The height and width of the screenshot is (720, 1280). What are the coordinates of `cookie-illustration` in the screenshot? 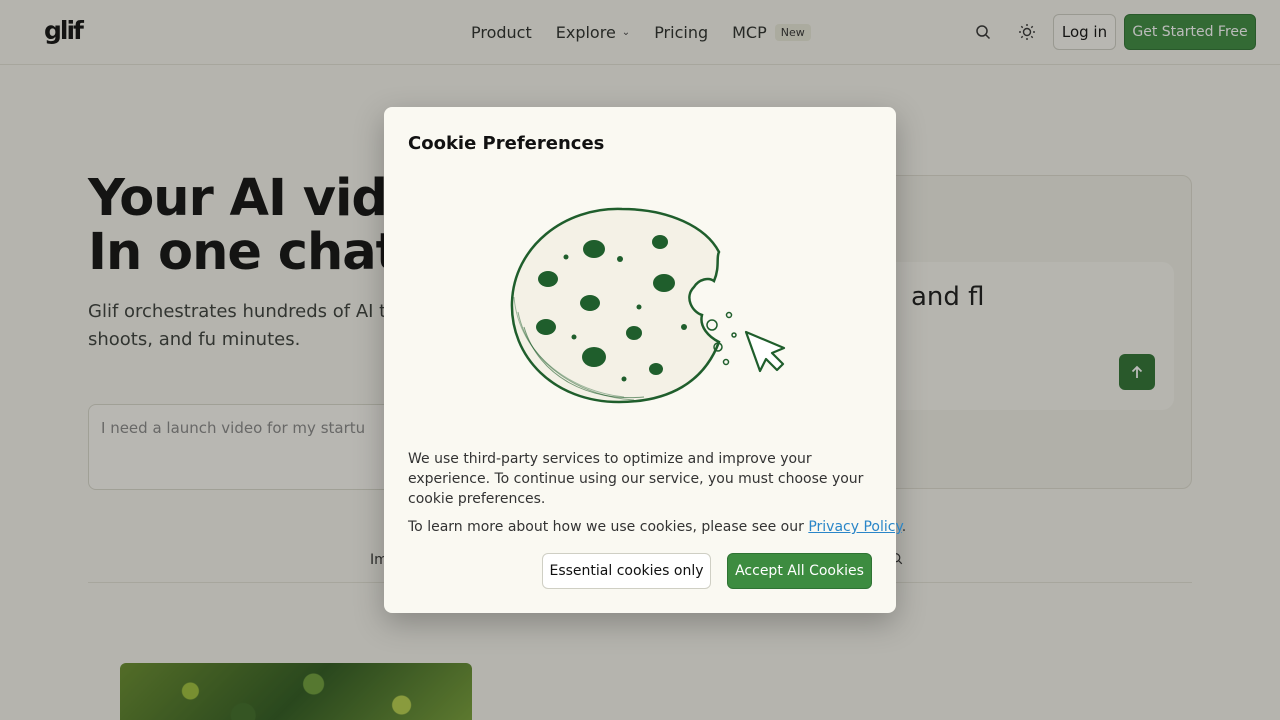 It's located at (648, 305).